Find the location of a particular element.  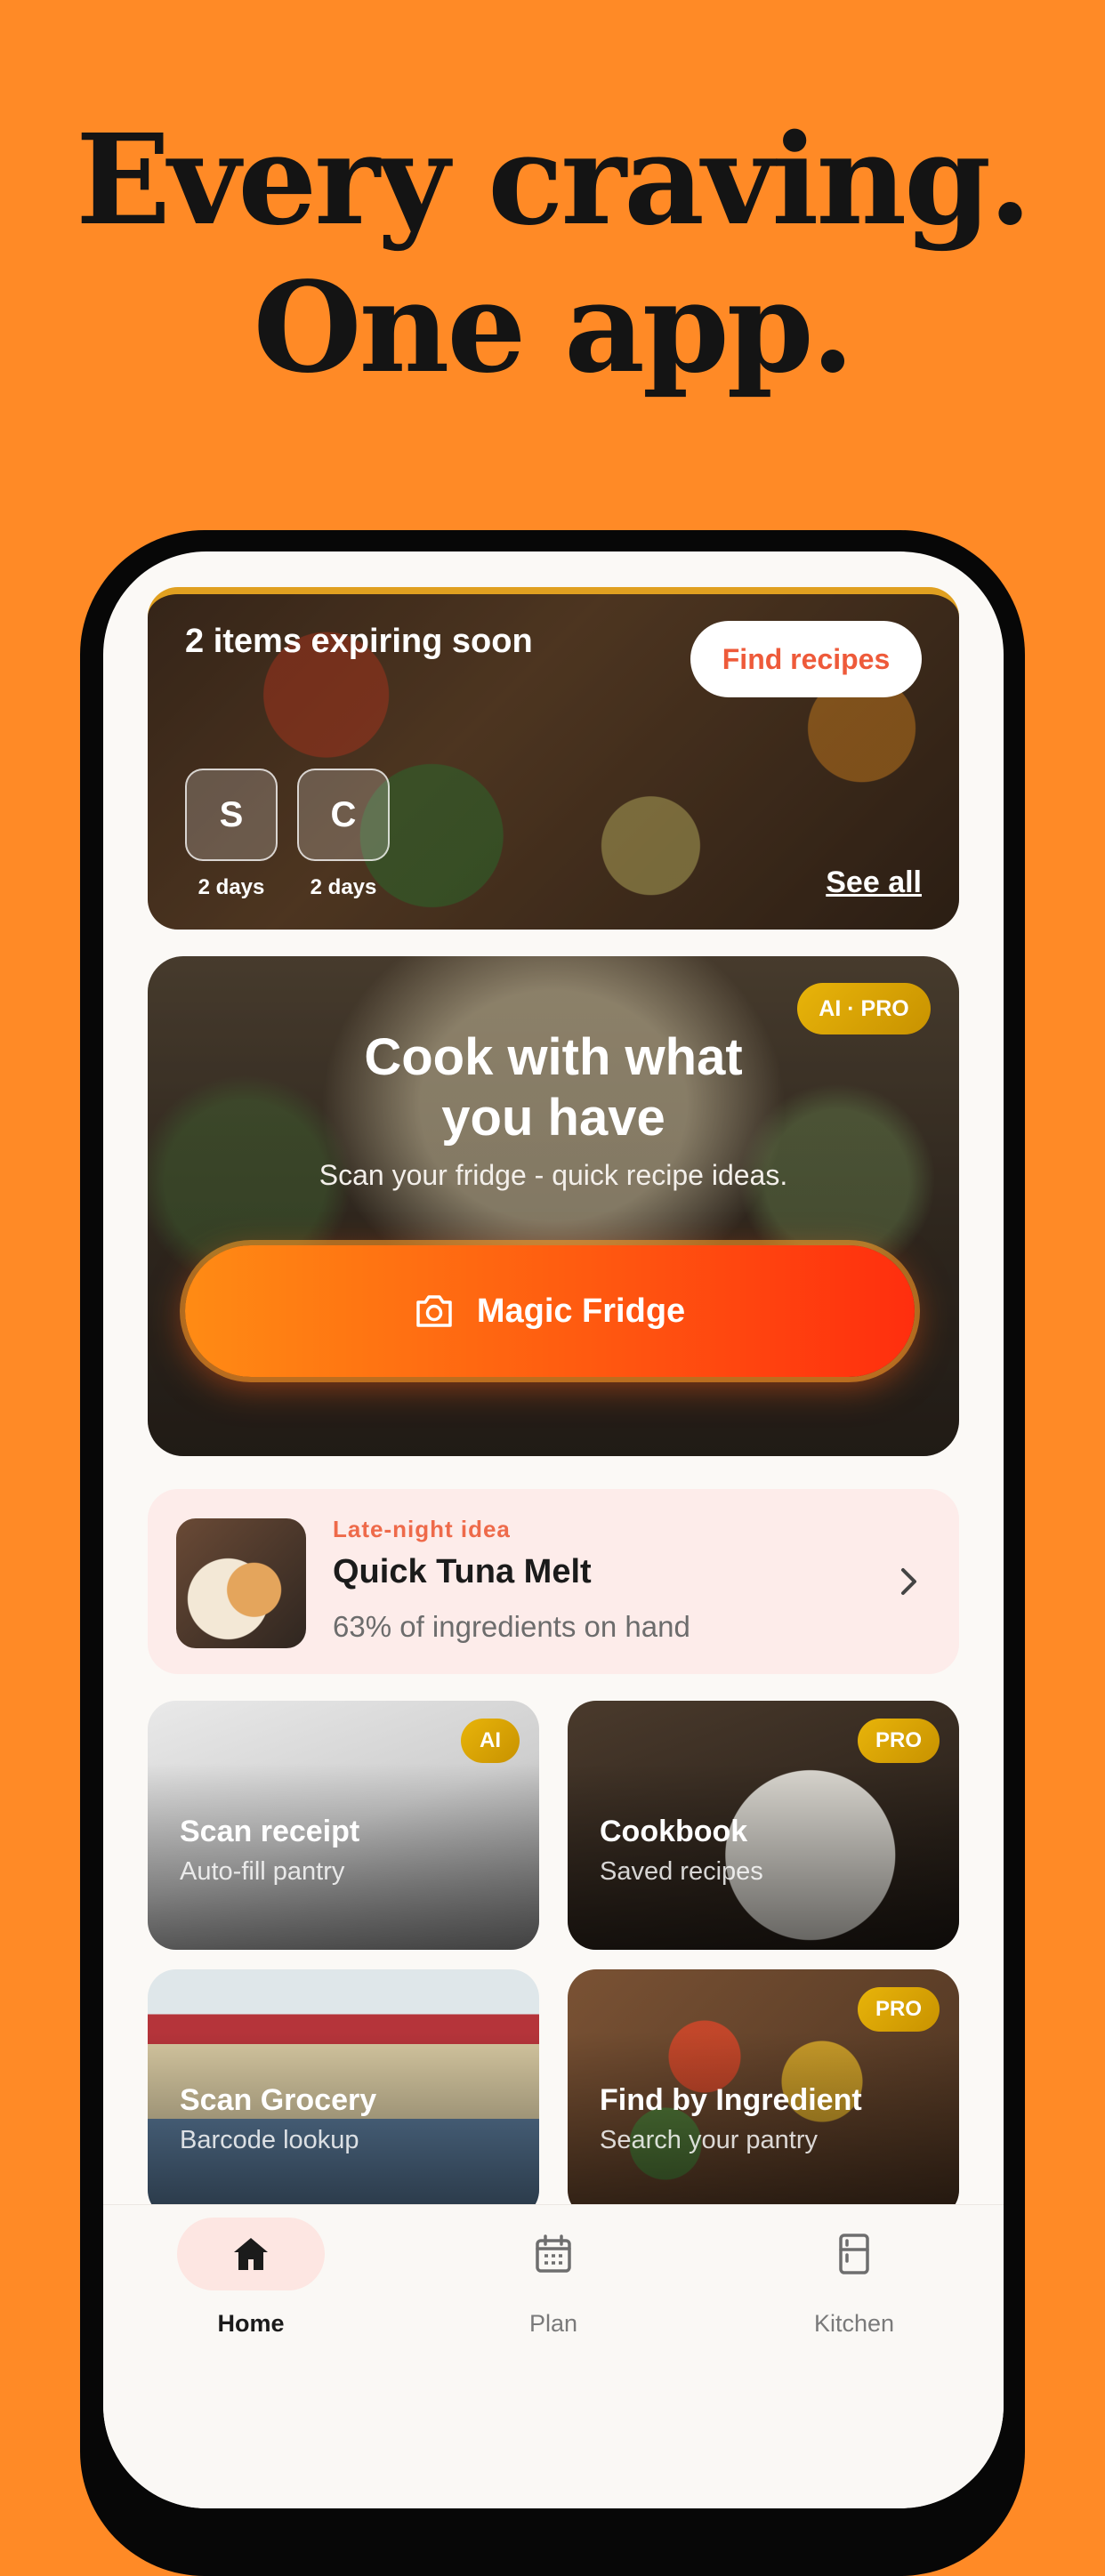

headline-line-1: Every craving. is located at coordinates (554, 181).